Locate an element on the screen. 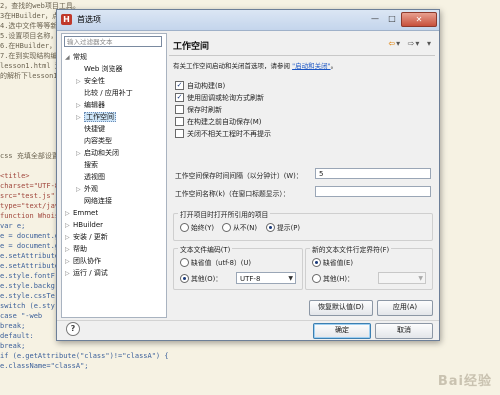 This screenshot has width=500, height=395. tree-item: ▷ 外观 is located at coordinates (87, 189).